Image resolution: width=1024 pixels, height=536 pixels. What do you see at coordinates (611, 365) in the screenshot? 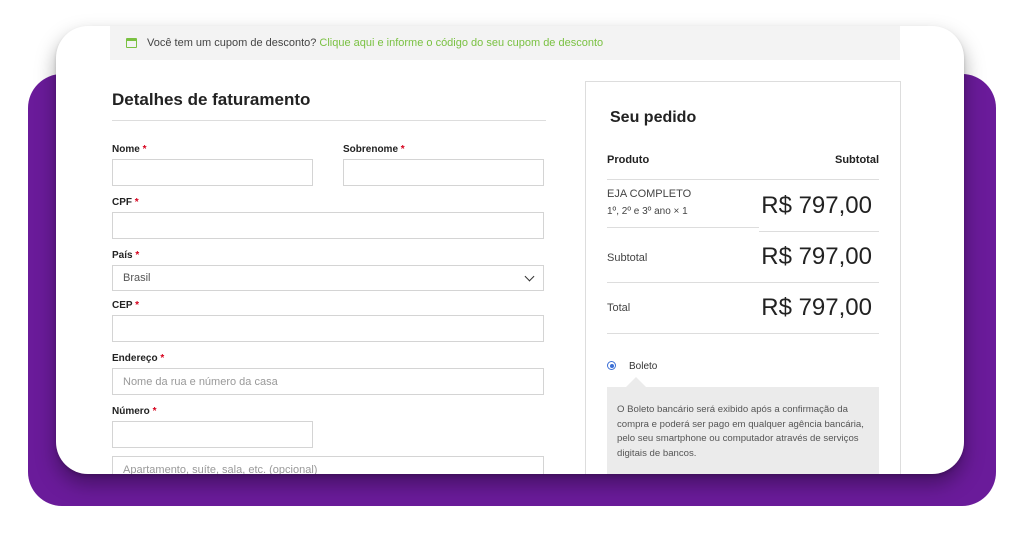
I see `boleto-radio` at bounding box center [611, 365].